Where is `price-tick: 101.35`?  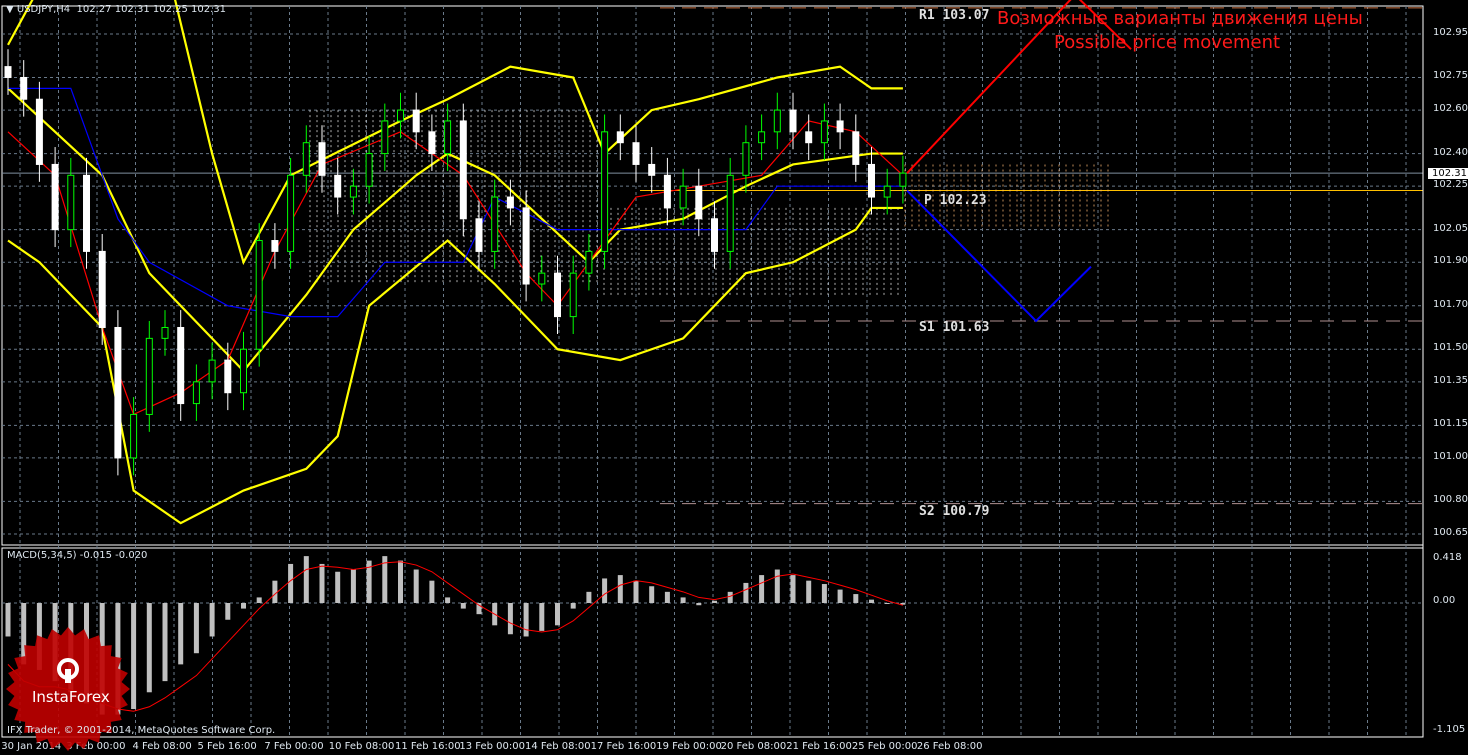
price-tick: 101.35 is located at coordinates (1450, 380).